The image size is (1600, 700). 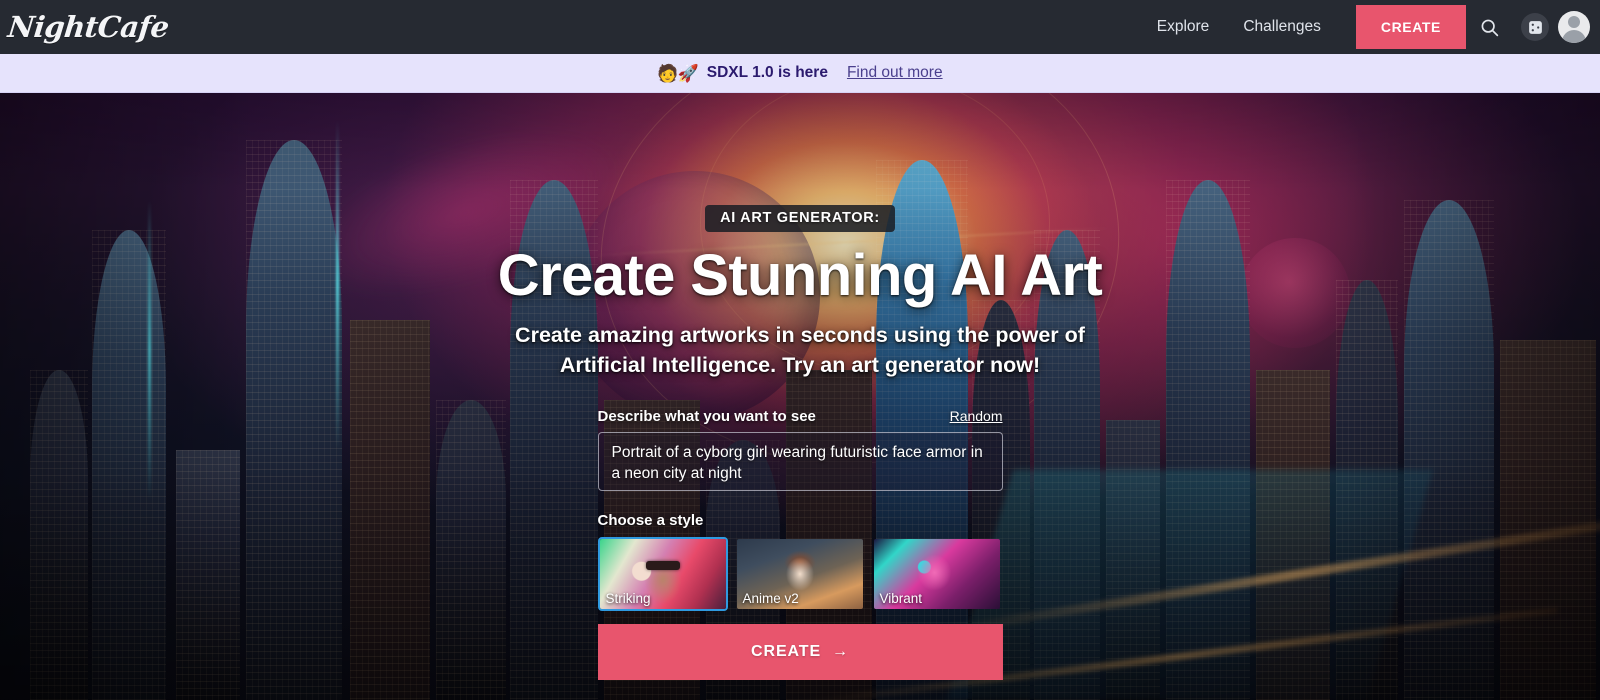 I want to click on prompt-label-row: Describe what you want to see Random, so click(x=800, y=416).